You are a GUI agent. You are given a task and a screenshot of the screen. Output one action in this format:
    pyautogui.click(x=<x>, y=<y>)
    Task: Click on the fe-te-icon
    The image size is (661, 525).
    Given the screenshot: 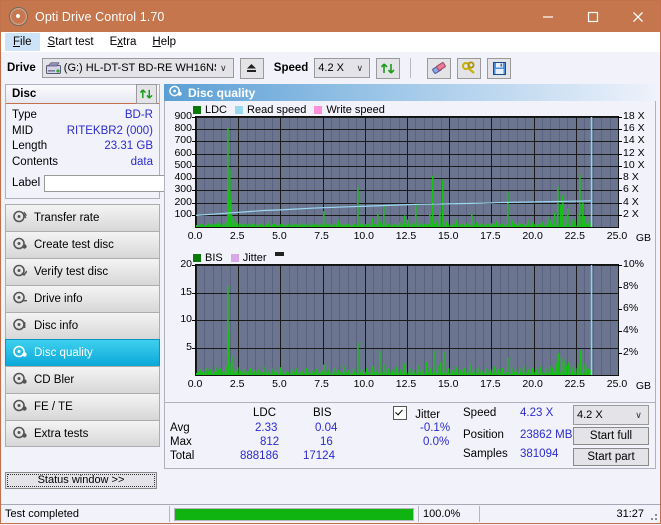 What is the action you would take?
    pyautogui.click(x=20, y=407)
    